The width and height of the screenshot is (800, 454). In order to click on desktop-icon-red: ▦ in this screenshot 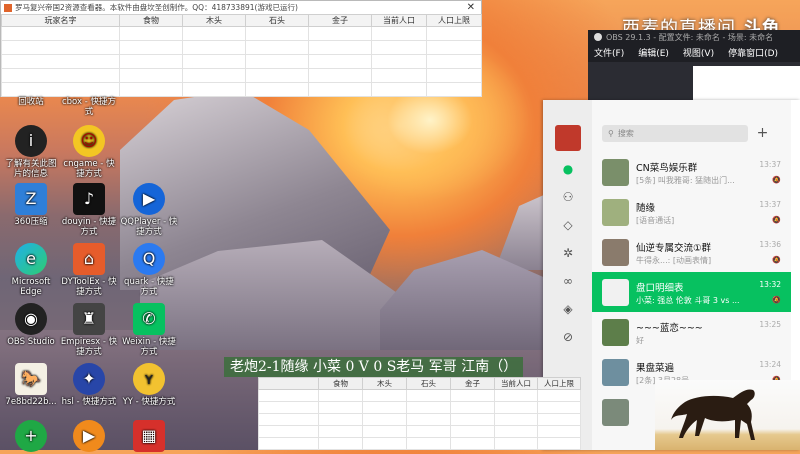, I will do `click(149, 437)`.